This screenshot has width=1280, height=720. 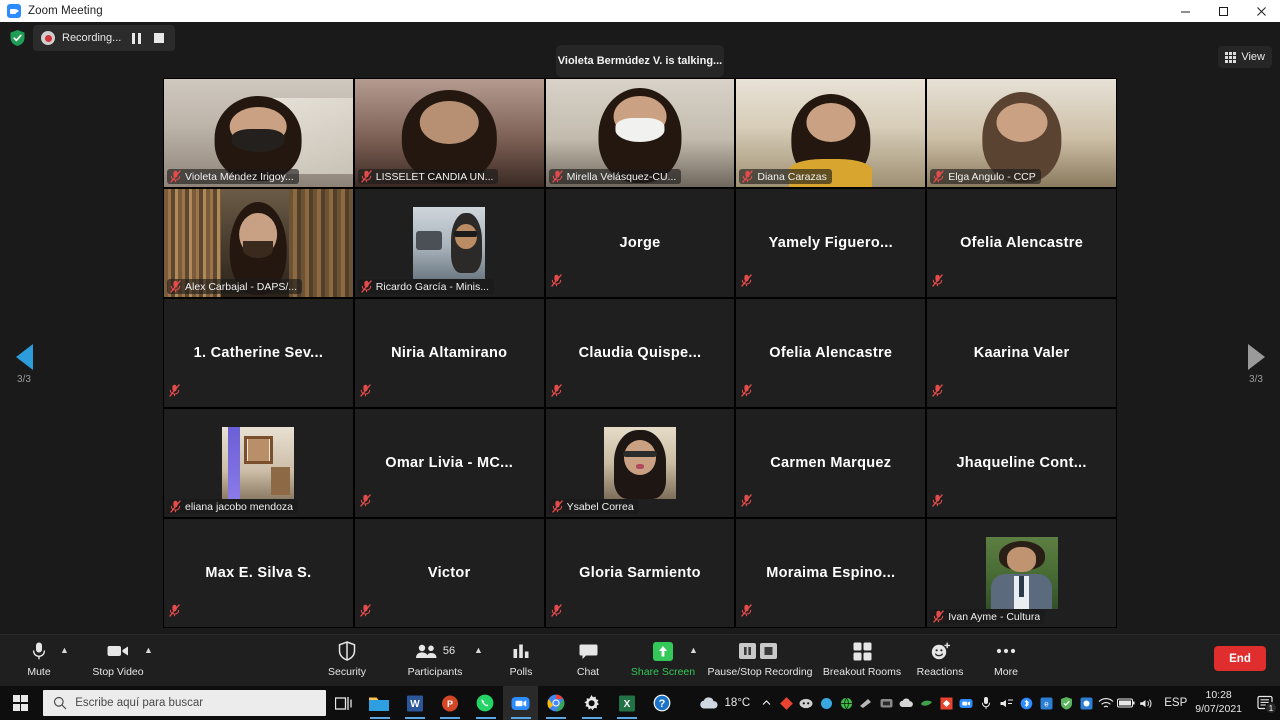 What do you see at coordinates (1256, 364) in the screenshot?
I see `next-page-button: 3/3` at bounding box center [1256, 364].